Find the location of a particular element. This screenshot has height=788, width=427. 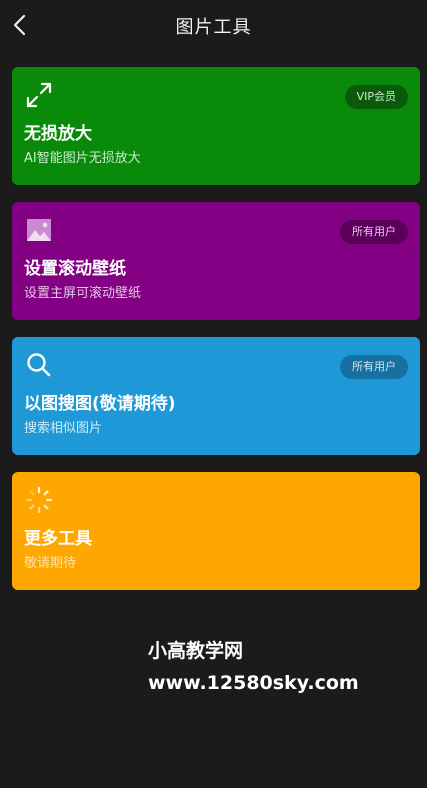

card-more-tools: 更多工具 敬请期待 is located at coordinates (216, 531).